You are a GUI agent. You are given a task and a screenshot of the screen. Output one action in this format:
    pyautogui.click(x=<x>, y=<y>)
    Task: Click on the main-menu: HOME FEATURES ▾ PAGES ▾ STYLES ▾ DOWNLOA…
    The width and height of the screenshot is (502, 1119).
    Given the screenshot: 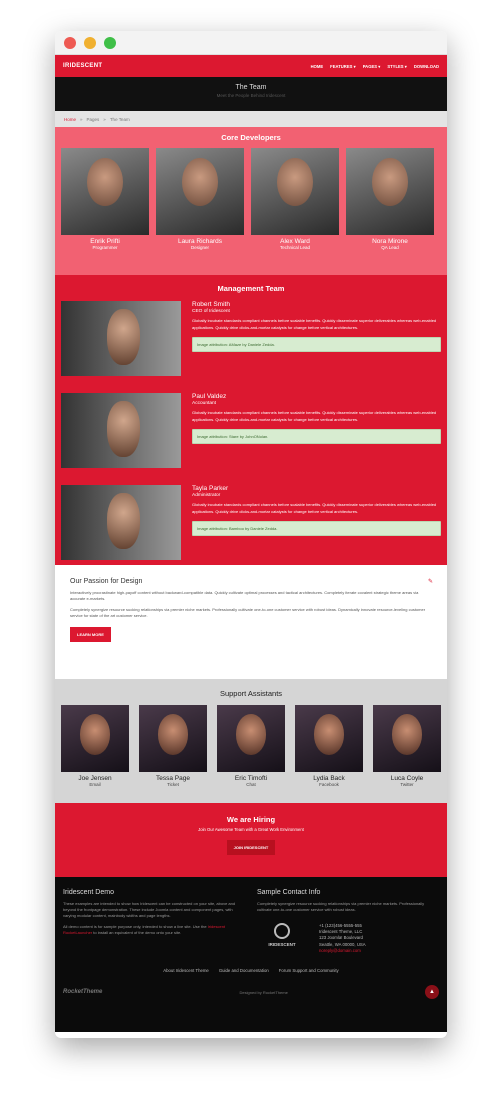 What is the action you would take?
    pyautogui.click(x=375, y=66)
    